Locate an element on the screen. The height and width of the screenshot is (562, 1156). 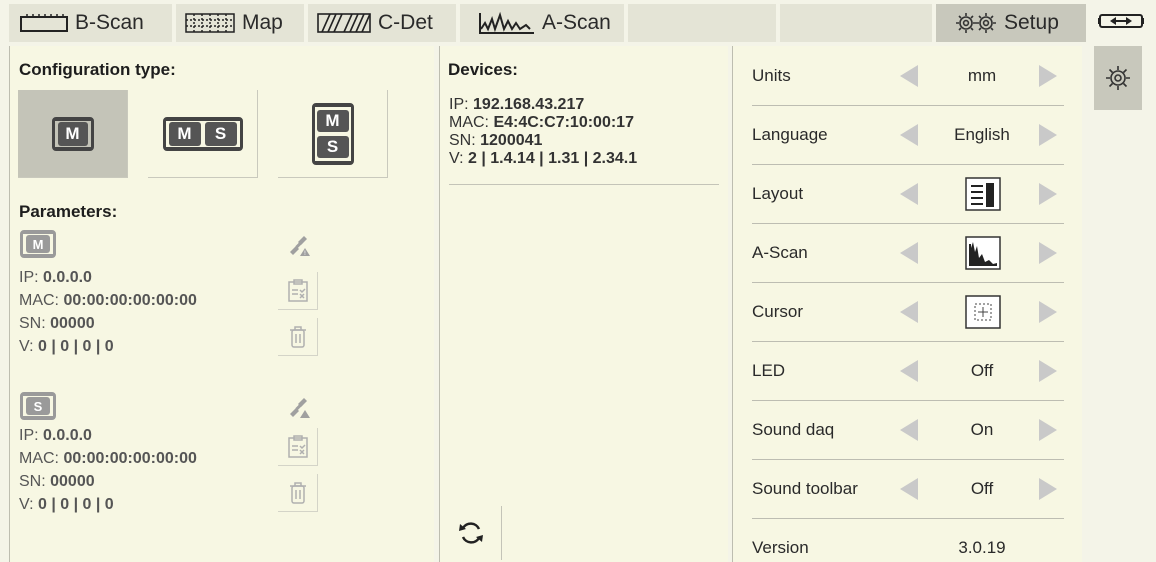
setting-label: Units is located at coordinates (771, 75).